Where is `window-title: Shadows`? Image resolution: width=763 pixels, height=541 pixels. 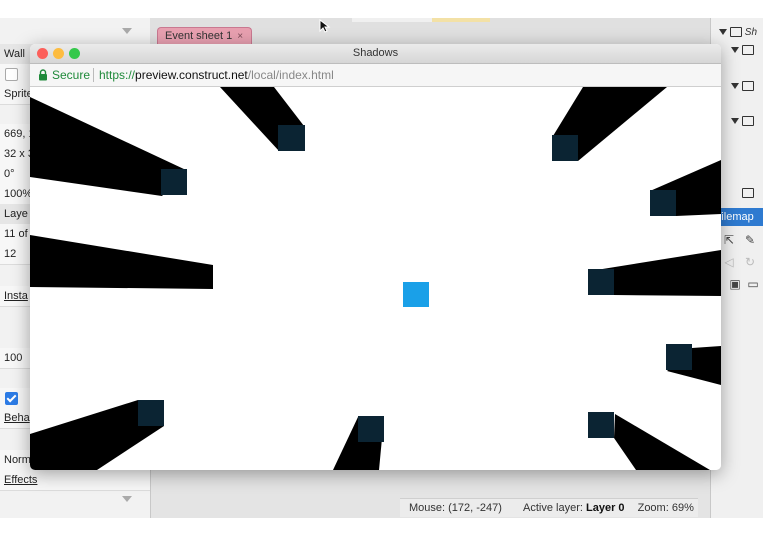
window-title: Shadows is located at coordinates (375, 53).